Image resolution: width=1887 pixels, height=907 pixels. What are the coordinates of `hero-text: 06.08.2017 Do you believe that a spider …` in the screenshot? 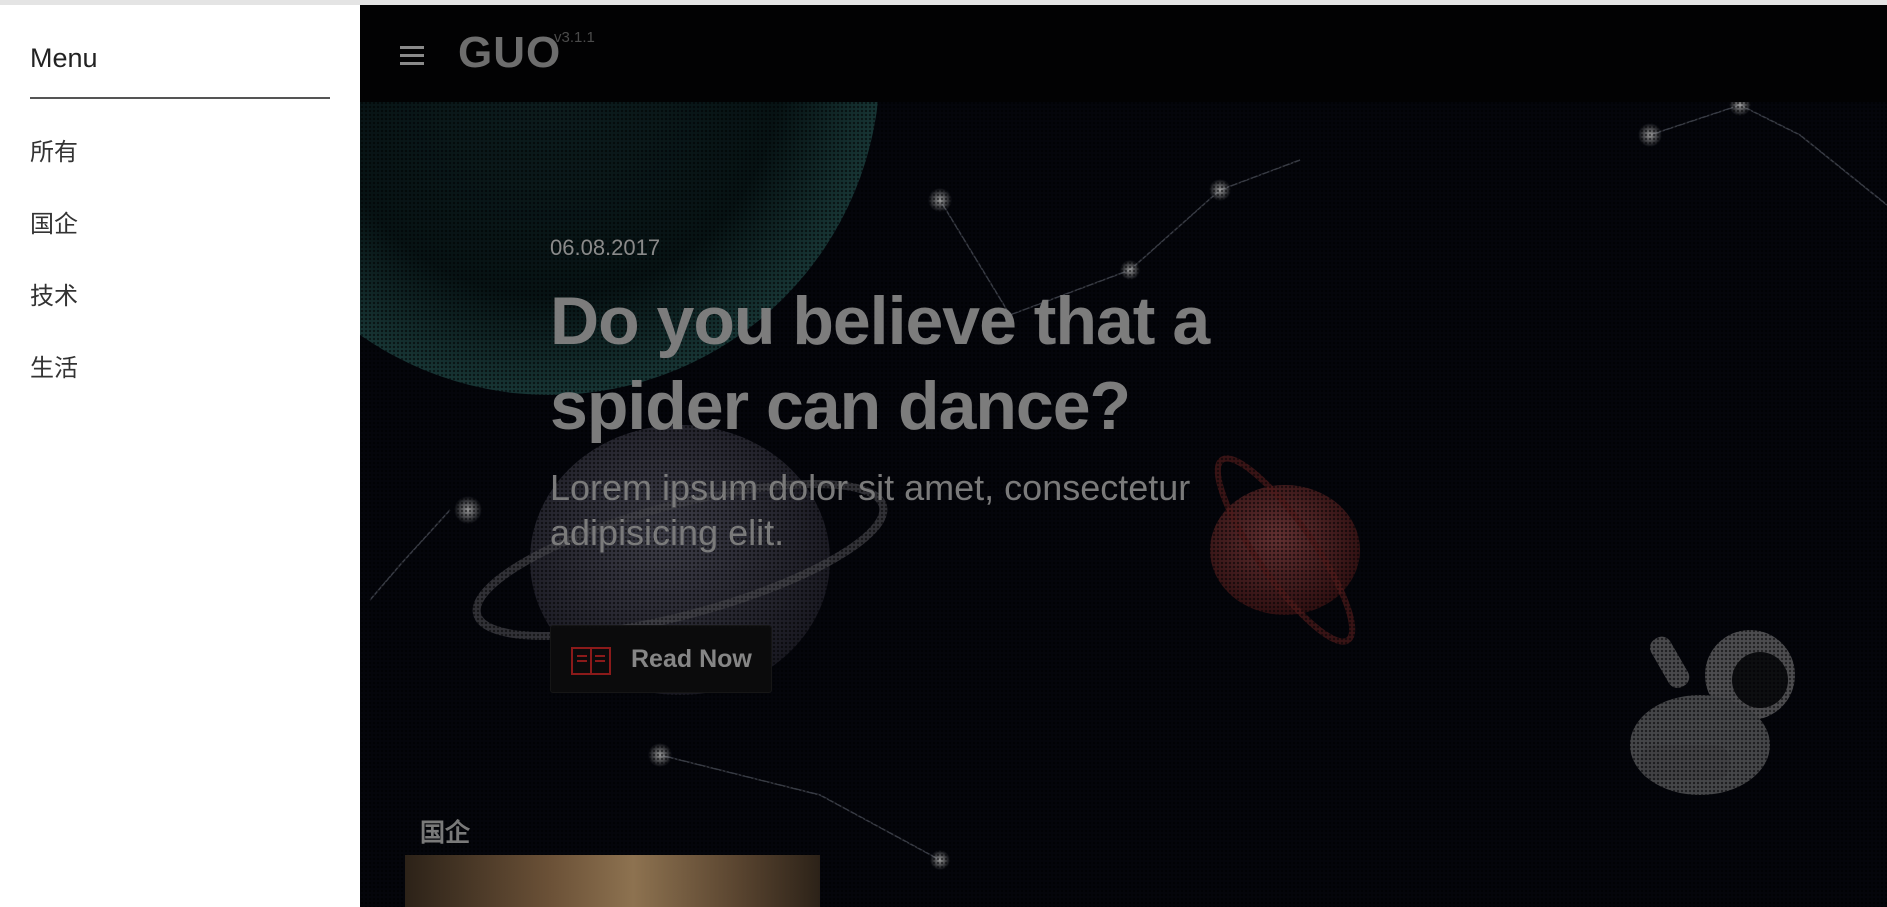 It's located at (910, 395).